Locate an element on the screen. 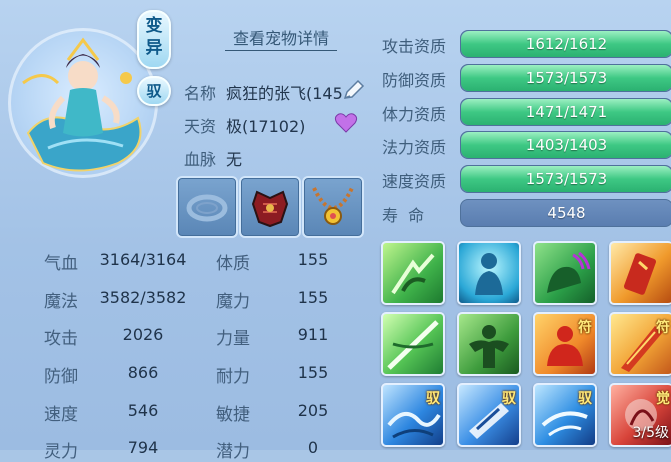 This screenshot has width=671, height=462. stat-label: 敏捷 is located at coordinates (233, 415).